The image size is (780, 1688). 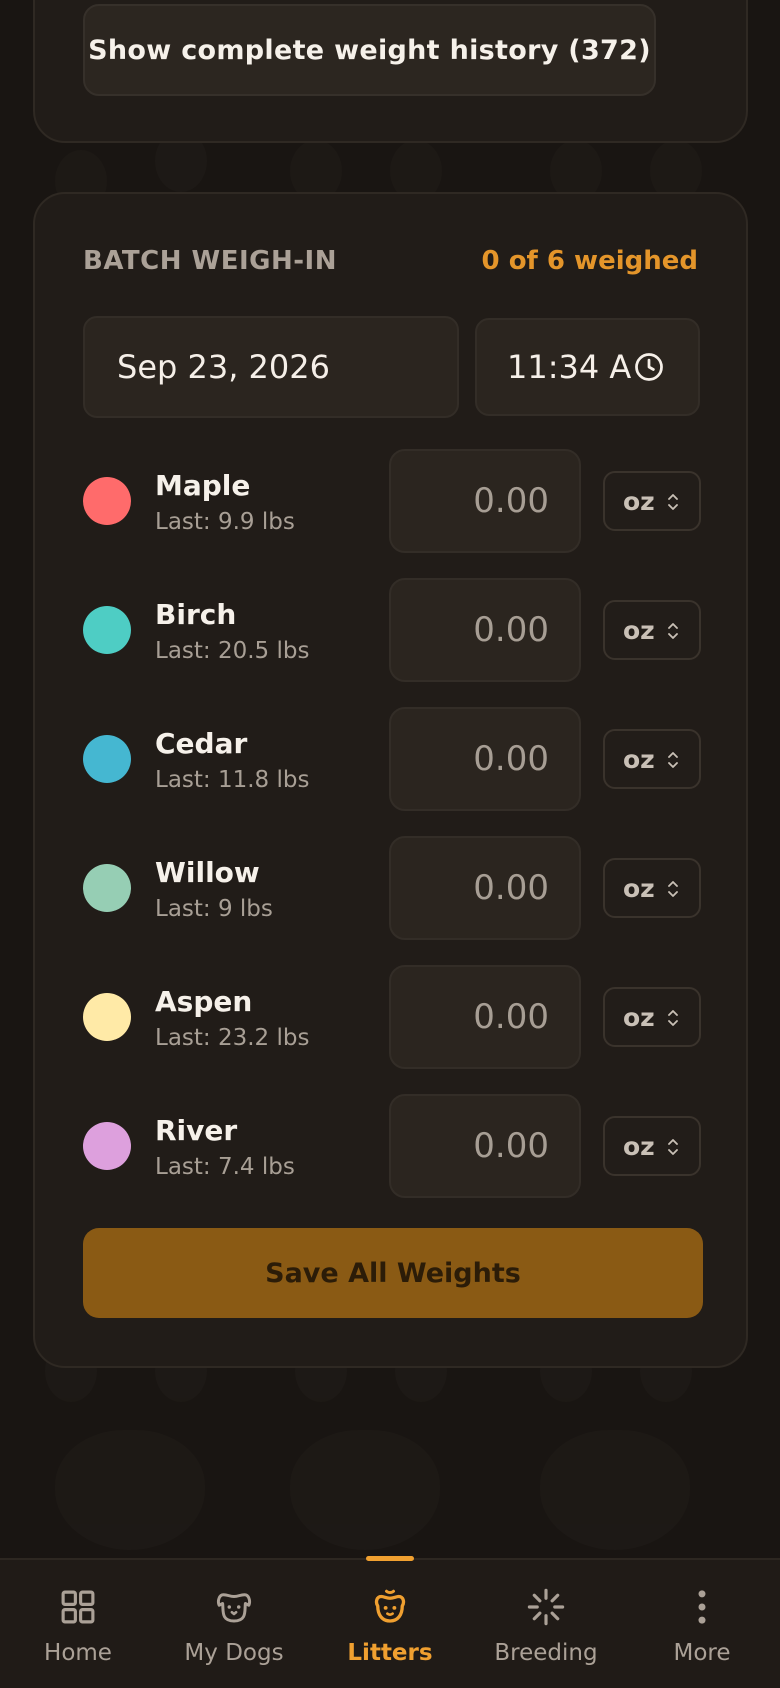 I want to click on puppy-icon, so click(x=390, y=1606).